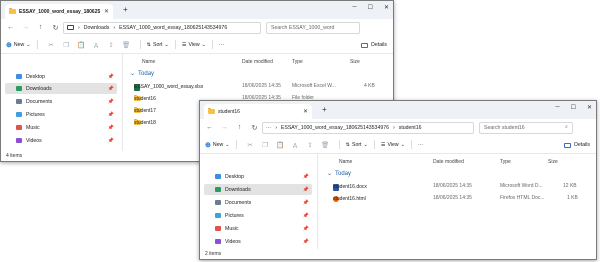 The image size is (600, 262). What do you see at coordinates (33, 127) in the screenshot?
I see `sidebar-item-label: Music` at bounding box center [33, 127].